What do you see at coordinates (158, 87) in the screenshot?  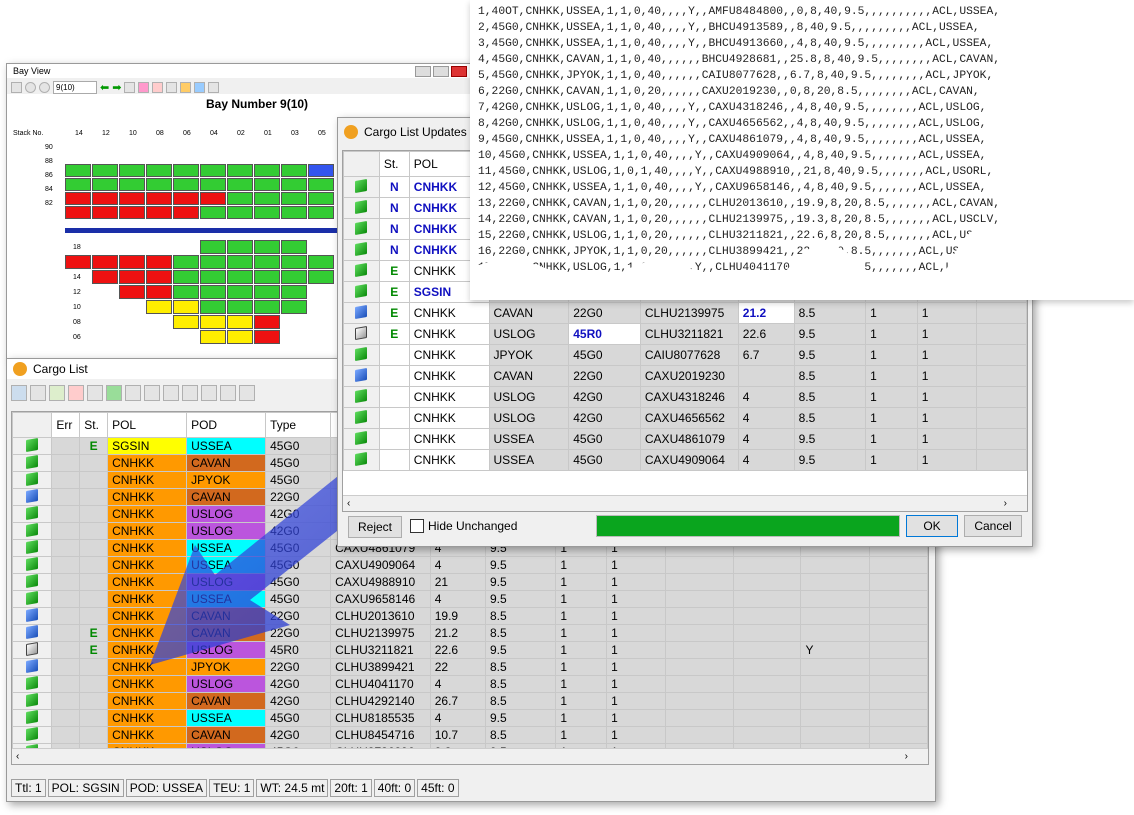 I see `table-icon` at bounding box center [158, 87].